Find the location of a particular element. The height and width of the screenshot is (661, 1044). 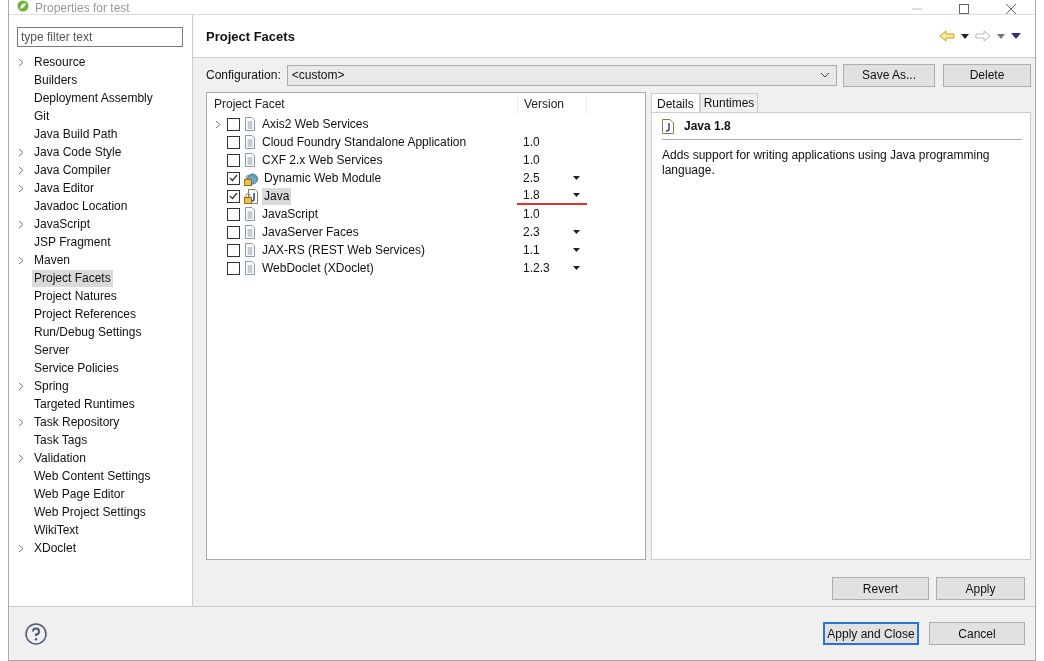

sidebar-item: Builders is located at coordinates (56, 80).